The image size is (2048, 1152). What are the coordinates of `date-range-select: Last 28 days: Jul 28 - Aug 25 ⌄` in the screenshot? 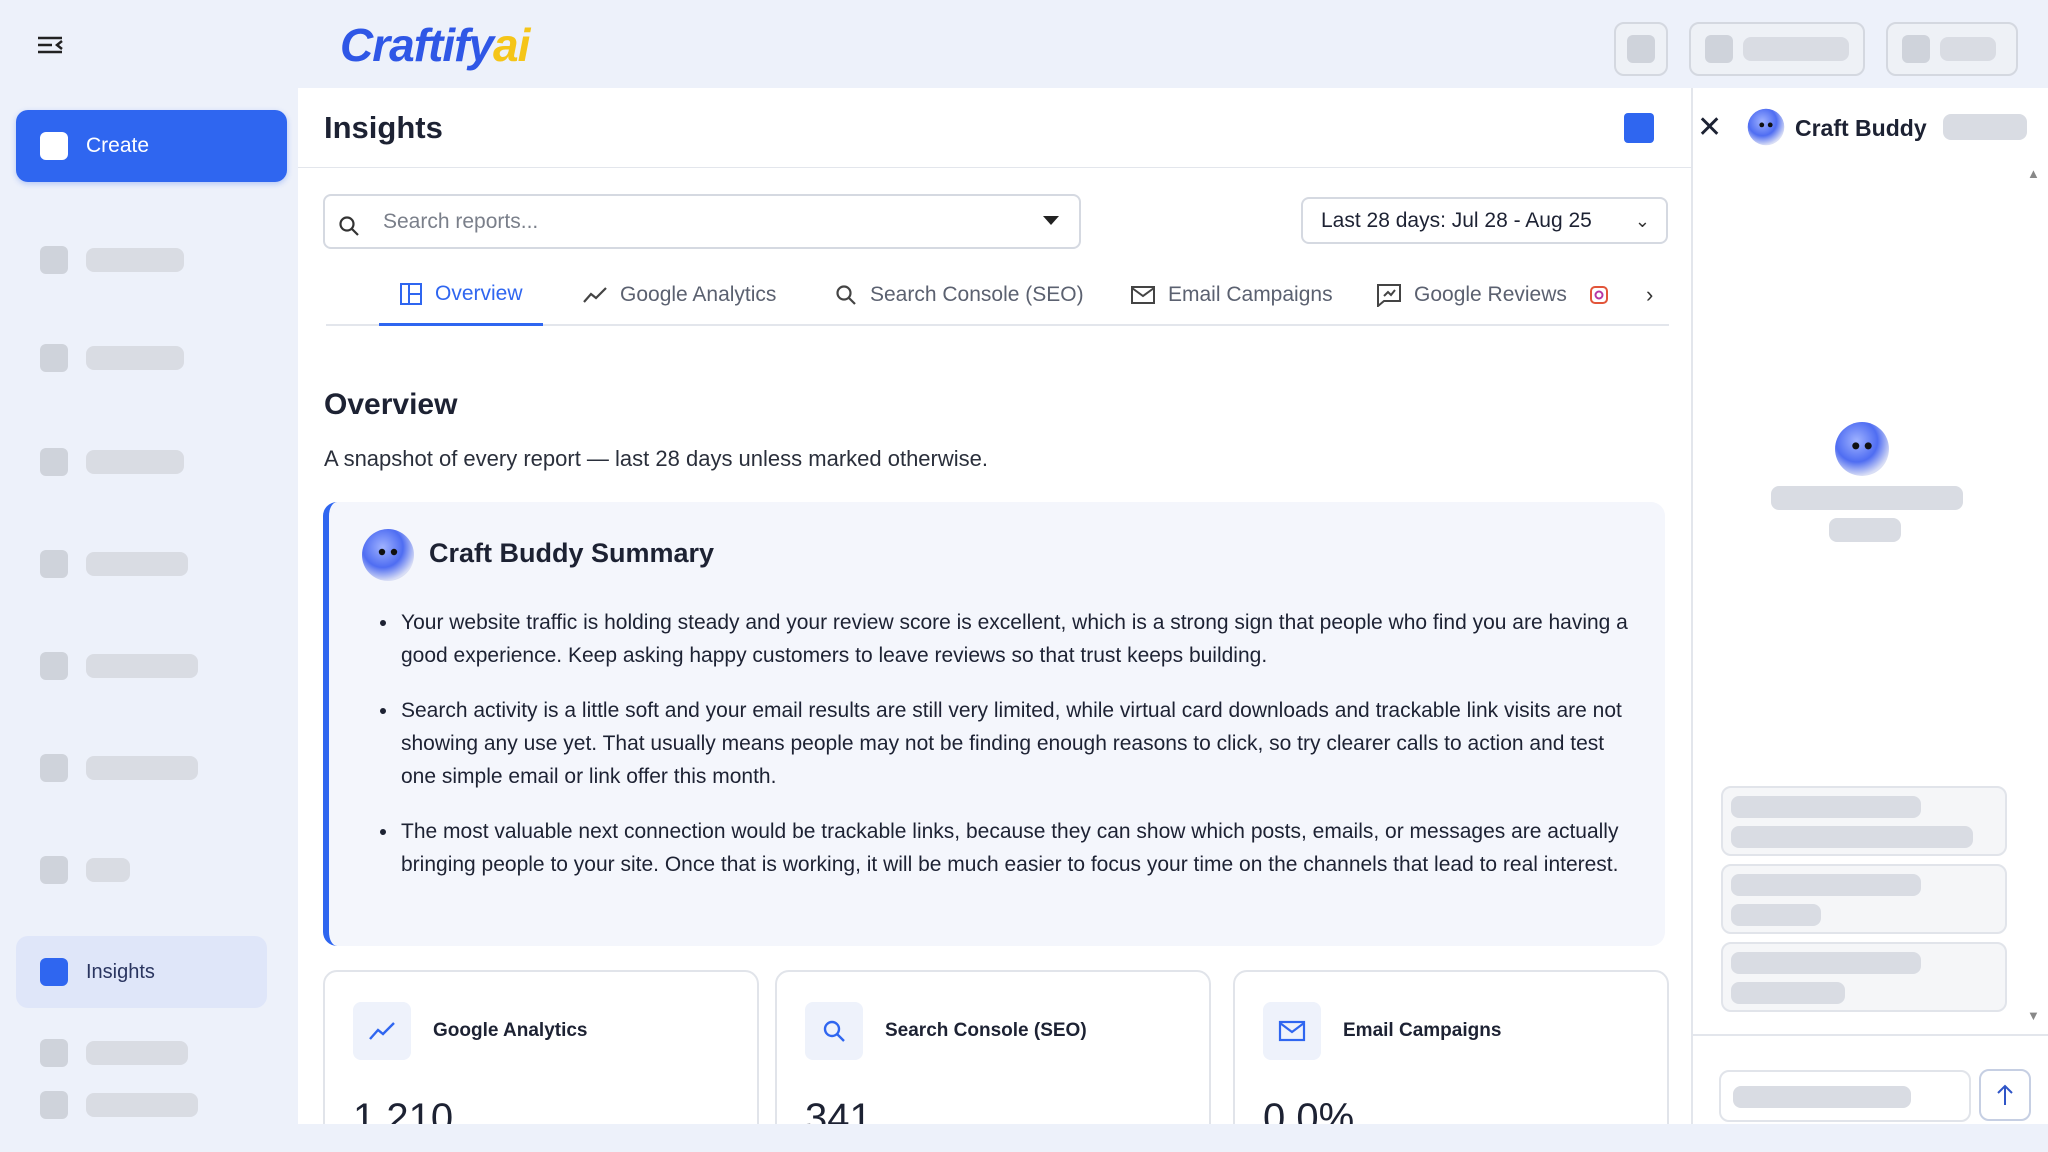 It's located at (1484, 220).